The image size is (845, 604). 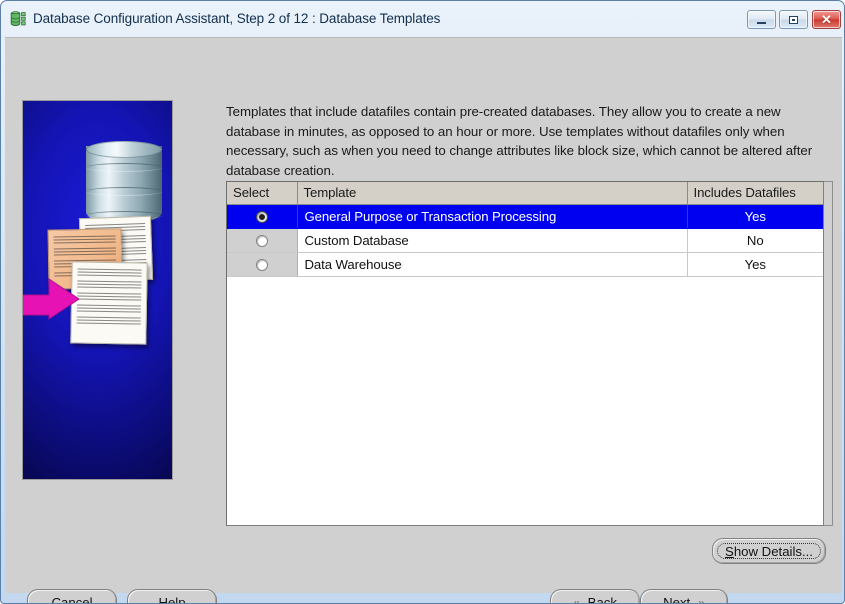 I want to click on next-label: Next, so click(x=677, y=599).